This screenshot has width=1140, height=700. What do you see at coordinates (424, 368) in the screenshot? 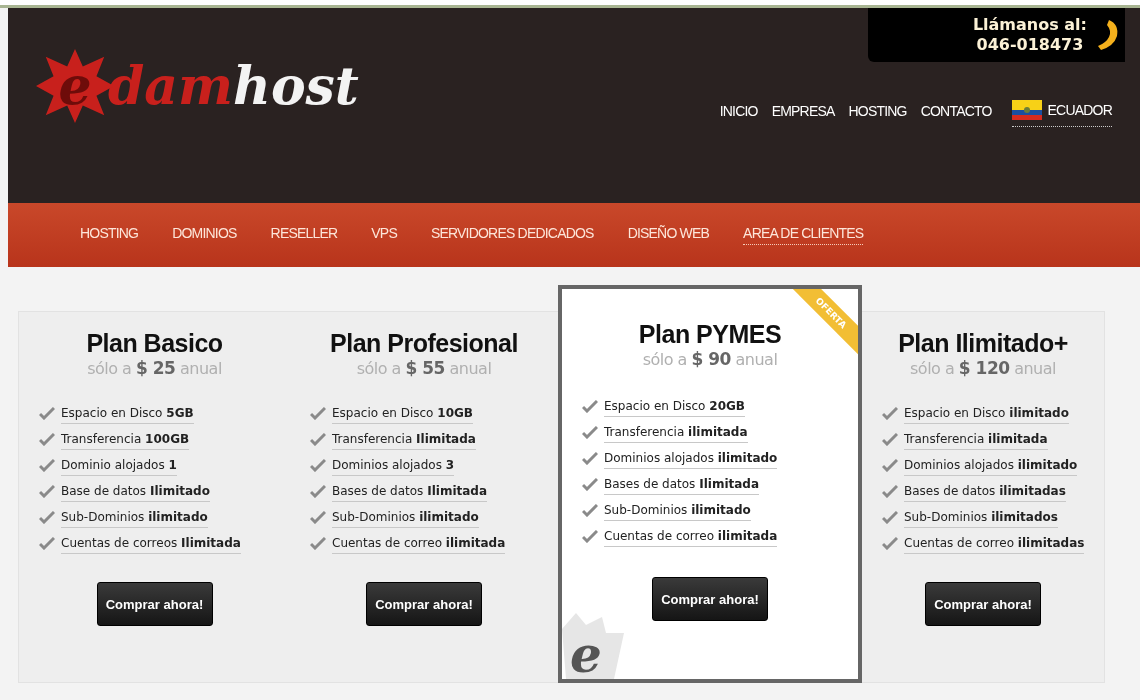
I see `plan-price: sólo a $ 55 anual` at bounding box center [424, 368].